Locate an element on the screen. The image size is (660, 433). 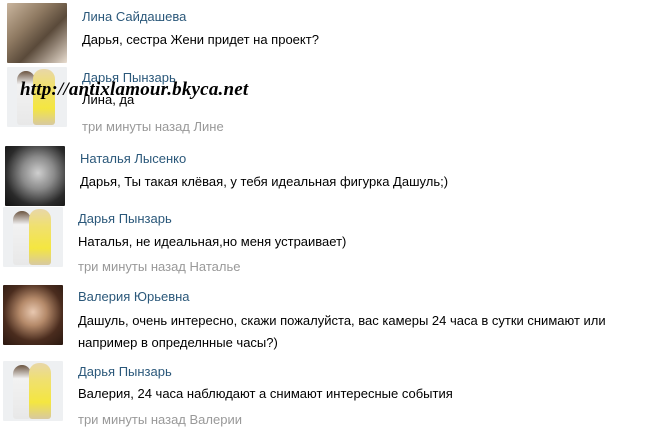
author-name: Валерия Юрьевна is located at coordinates (134, 296).